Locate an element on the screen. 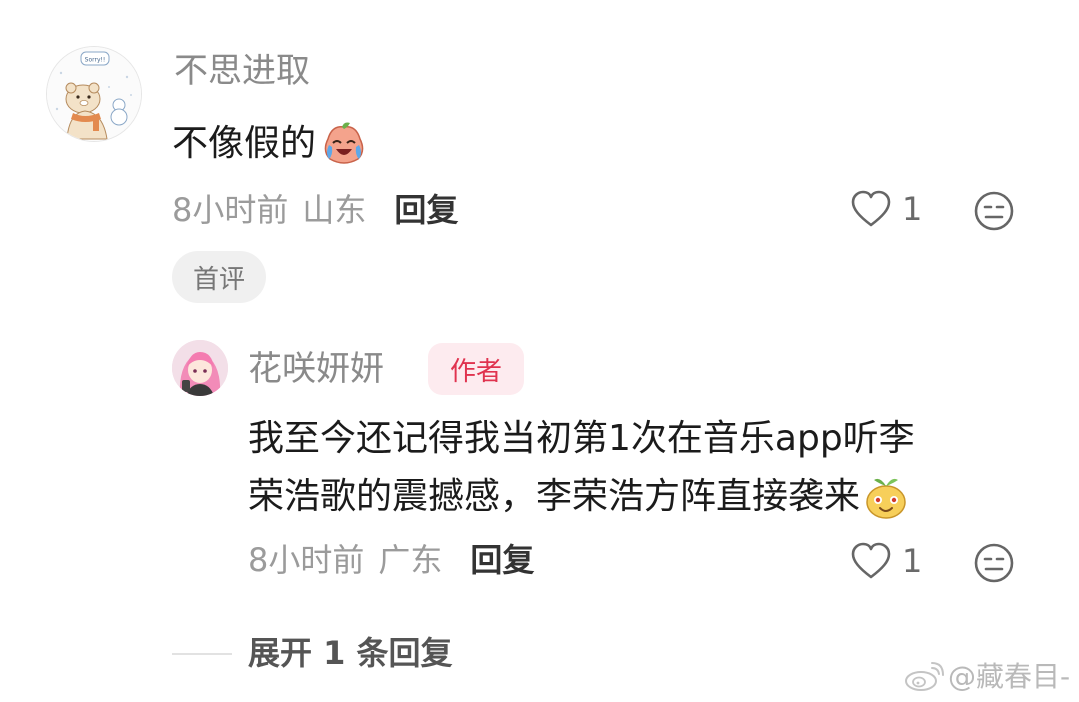  weibo-watermark: @藏春目- is located at coordinates (987, 677).